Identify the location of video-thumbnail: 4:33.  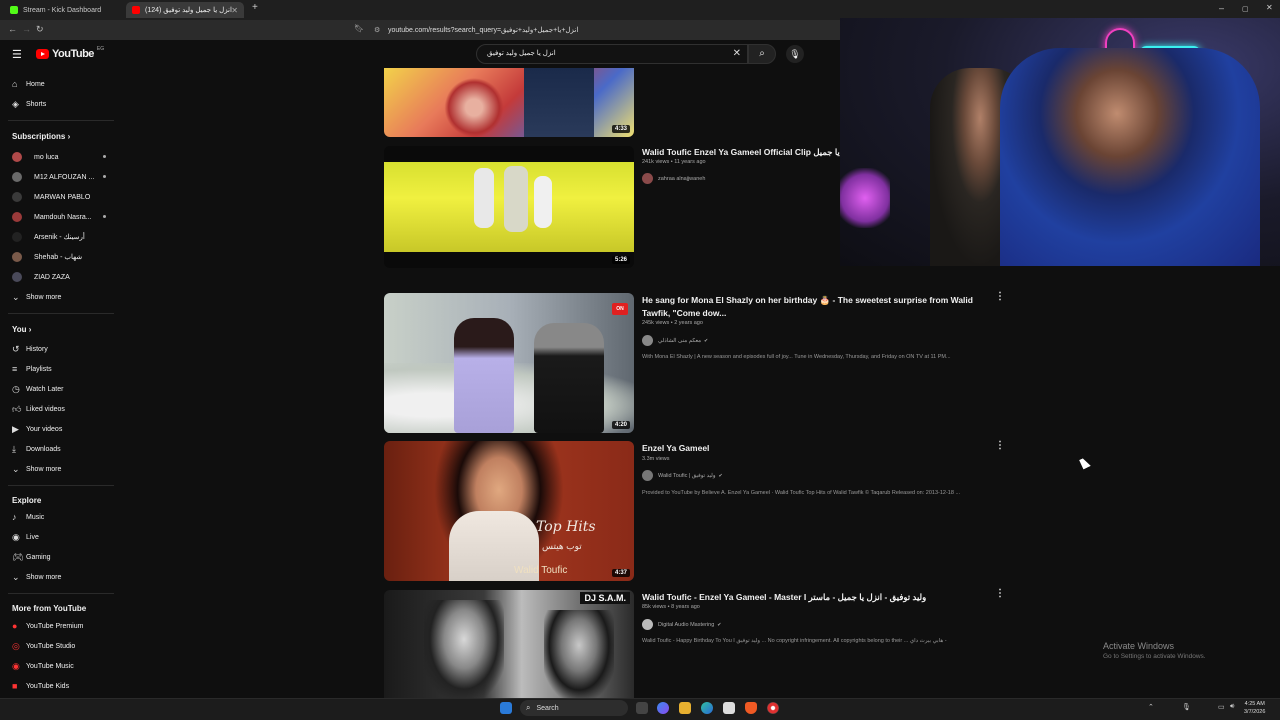
(509, 102).